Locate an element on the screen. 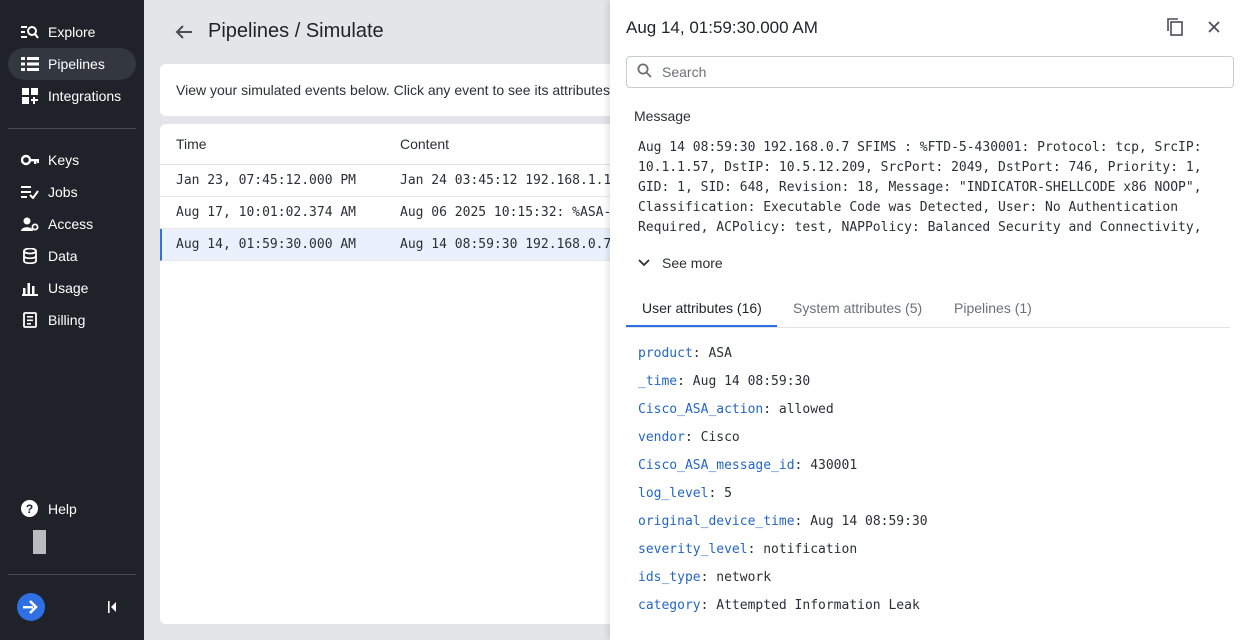 The width and height of the screenshot is (1250, 640). sidebar-item-label: Billing is located at coordinates (67, 320).